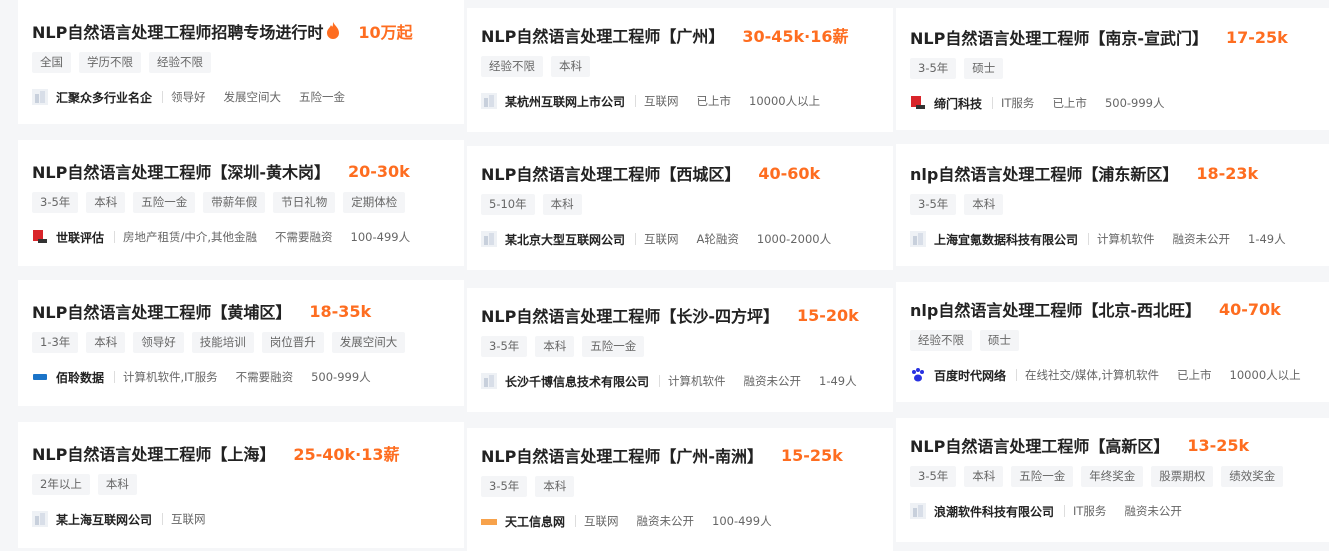  I want to click on company-meta: 100-499人, so click(380, 237).